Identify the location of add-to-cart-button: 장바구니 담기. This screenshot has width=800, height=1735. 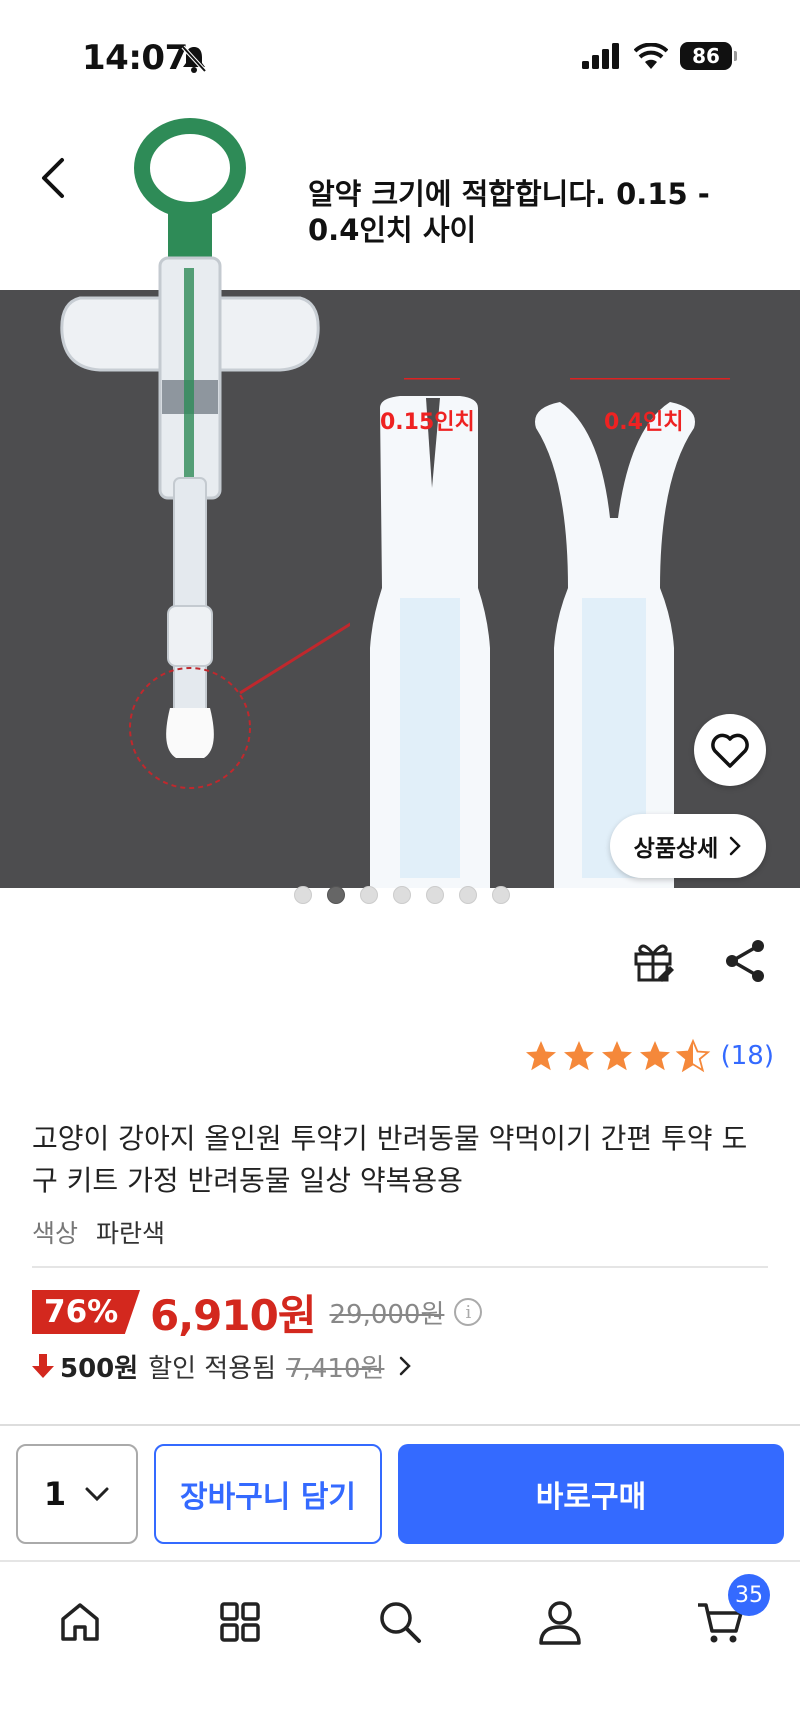
(268, 1494).